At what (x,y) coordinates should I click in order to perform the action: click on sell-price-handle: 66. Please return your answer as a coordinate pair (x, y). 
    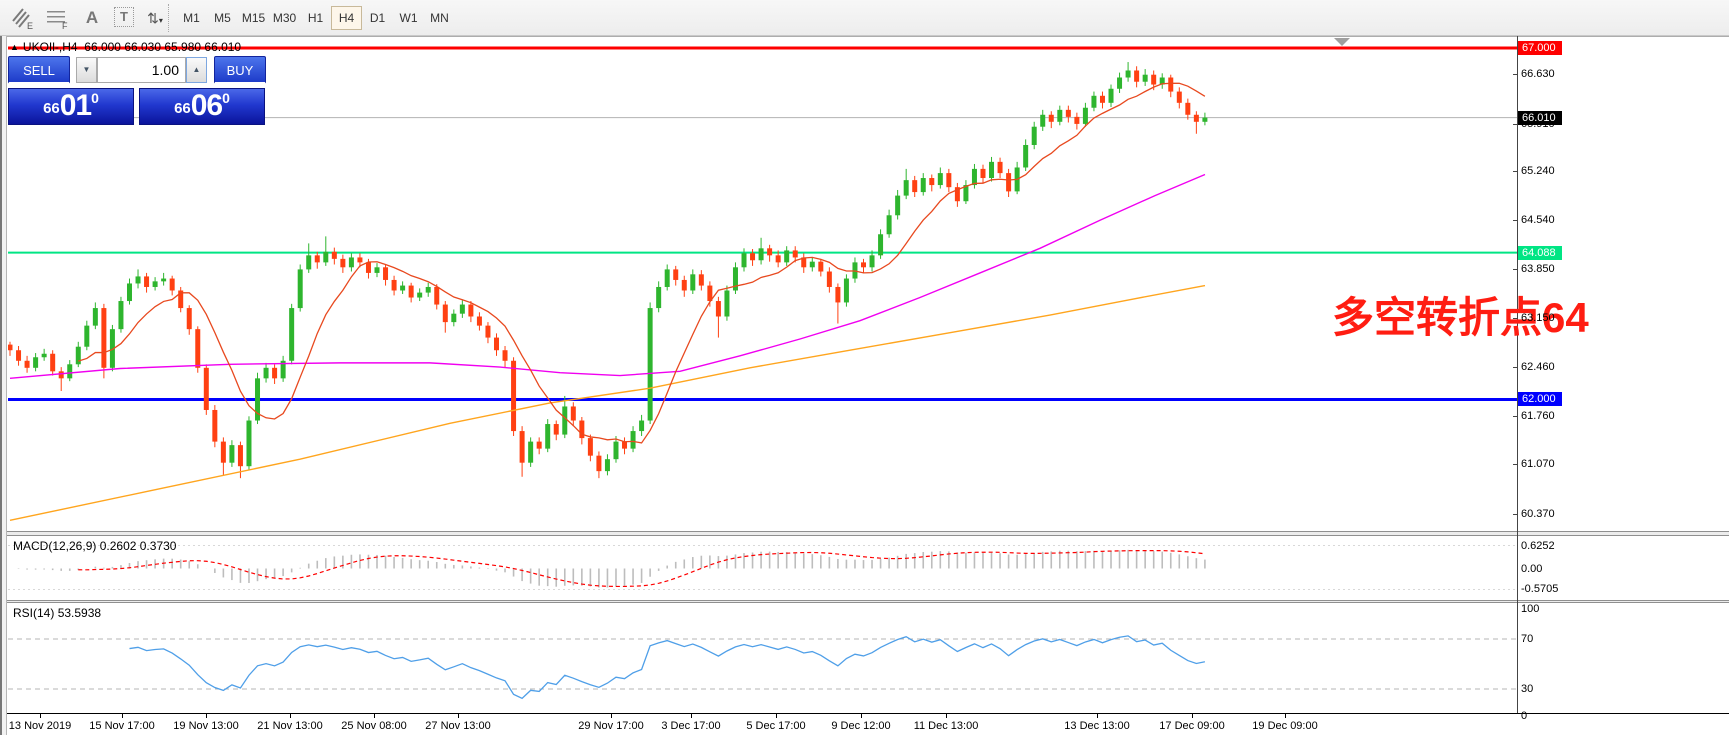
    Looking at the image, I should click on (51, 108).